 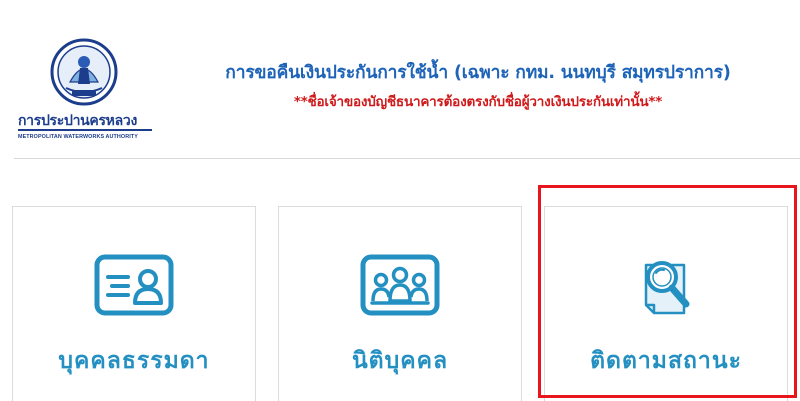 What do you see at coordinates (400, 361) in the screenshot?
I see `juristic-person-label: นิติบุคคล` at bounding box center [400, 361].